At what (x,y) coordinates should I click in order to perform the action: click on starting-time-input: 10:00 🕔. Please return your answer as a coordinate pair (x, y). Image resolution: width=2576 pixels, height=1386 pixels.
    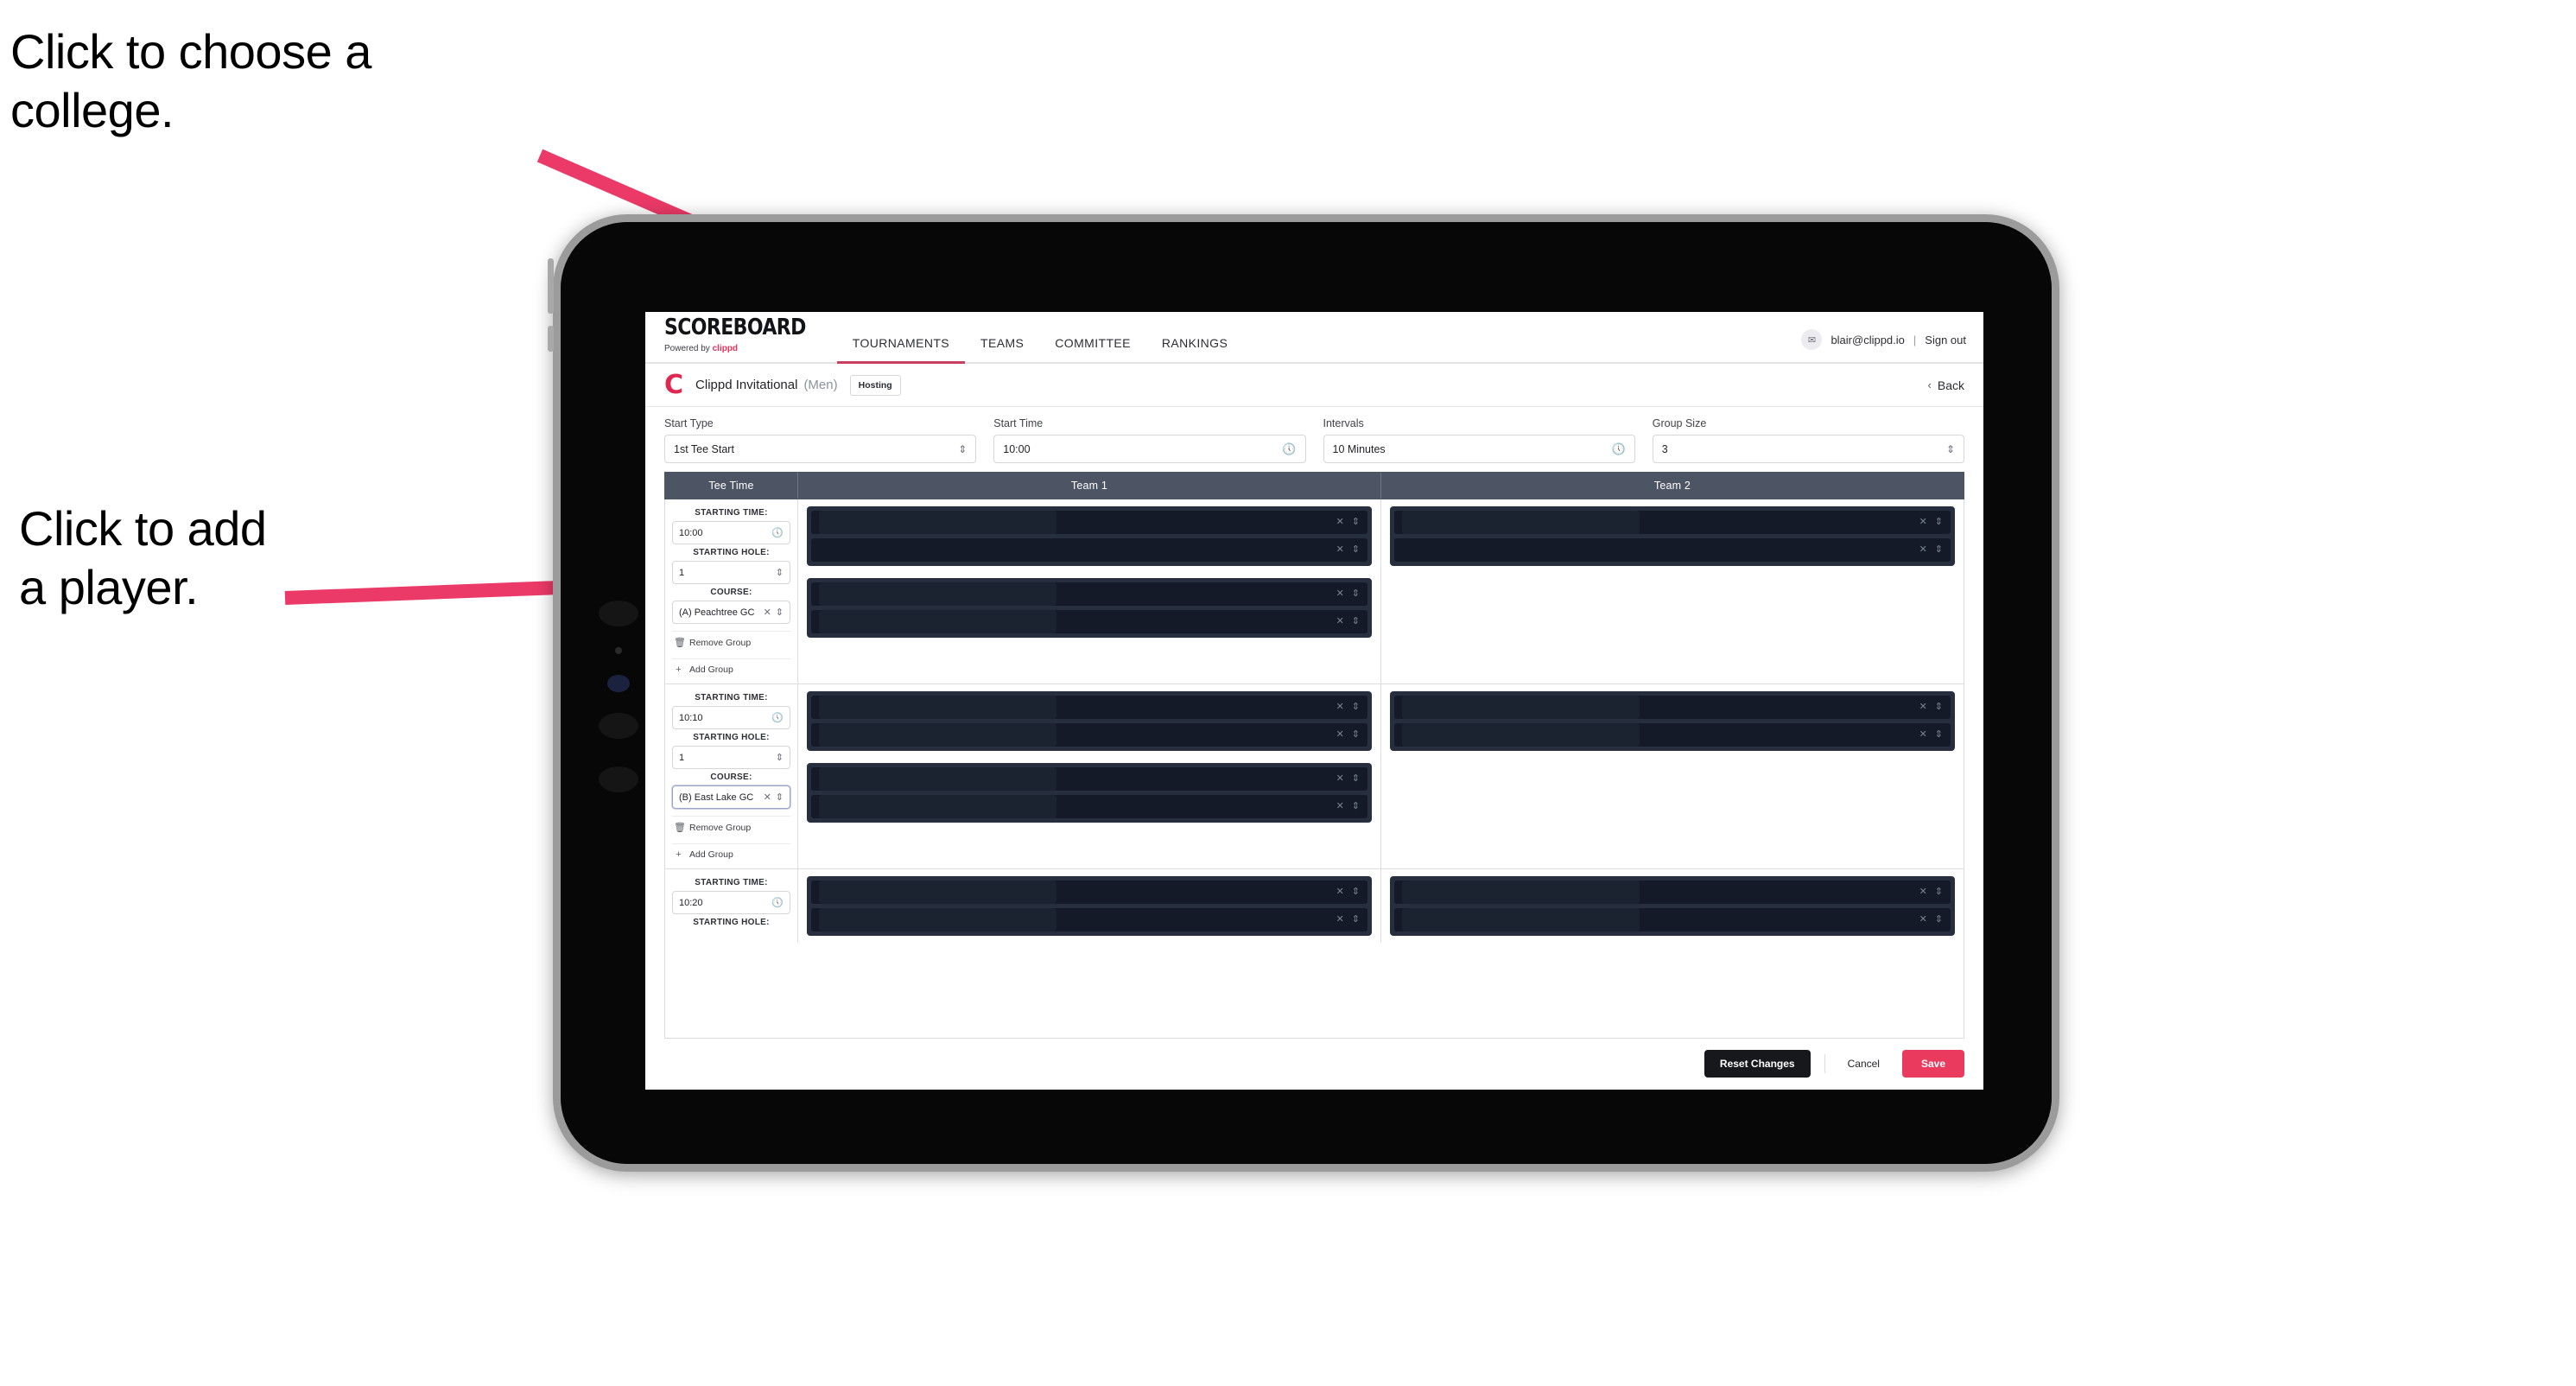
    Looking at the image, I should click on (731, 532).